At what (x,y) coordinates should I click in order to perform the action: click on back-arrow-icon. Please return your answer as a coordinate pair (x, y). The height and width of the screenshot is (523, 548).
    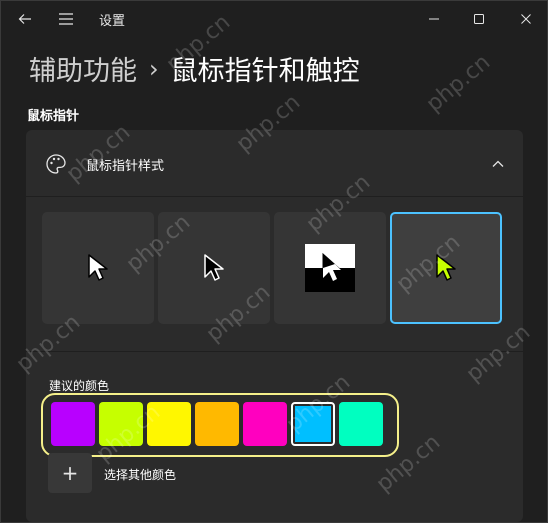
    Looking at the image, I should click on (24, 19).